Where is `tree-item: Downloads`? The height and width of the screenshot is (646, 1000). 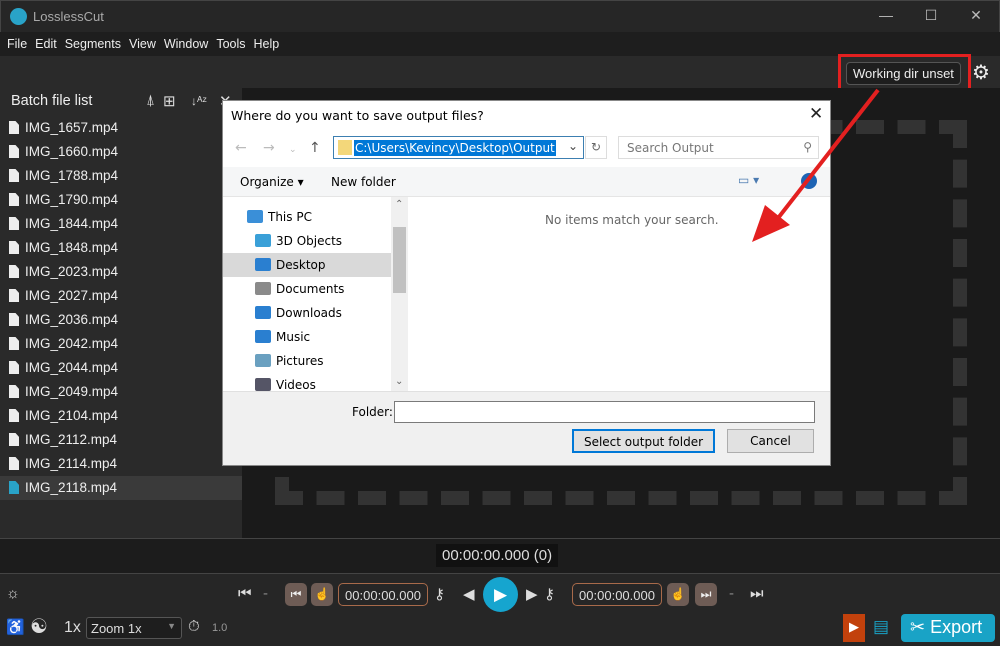
tree-item: Downloads is located at coordinates (307, 313).